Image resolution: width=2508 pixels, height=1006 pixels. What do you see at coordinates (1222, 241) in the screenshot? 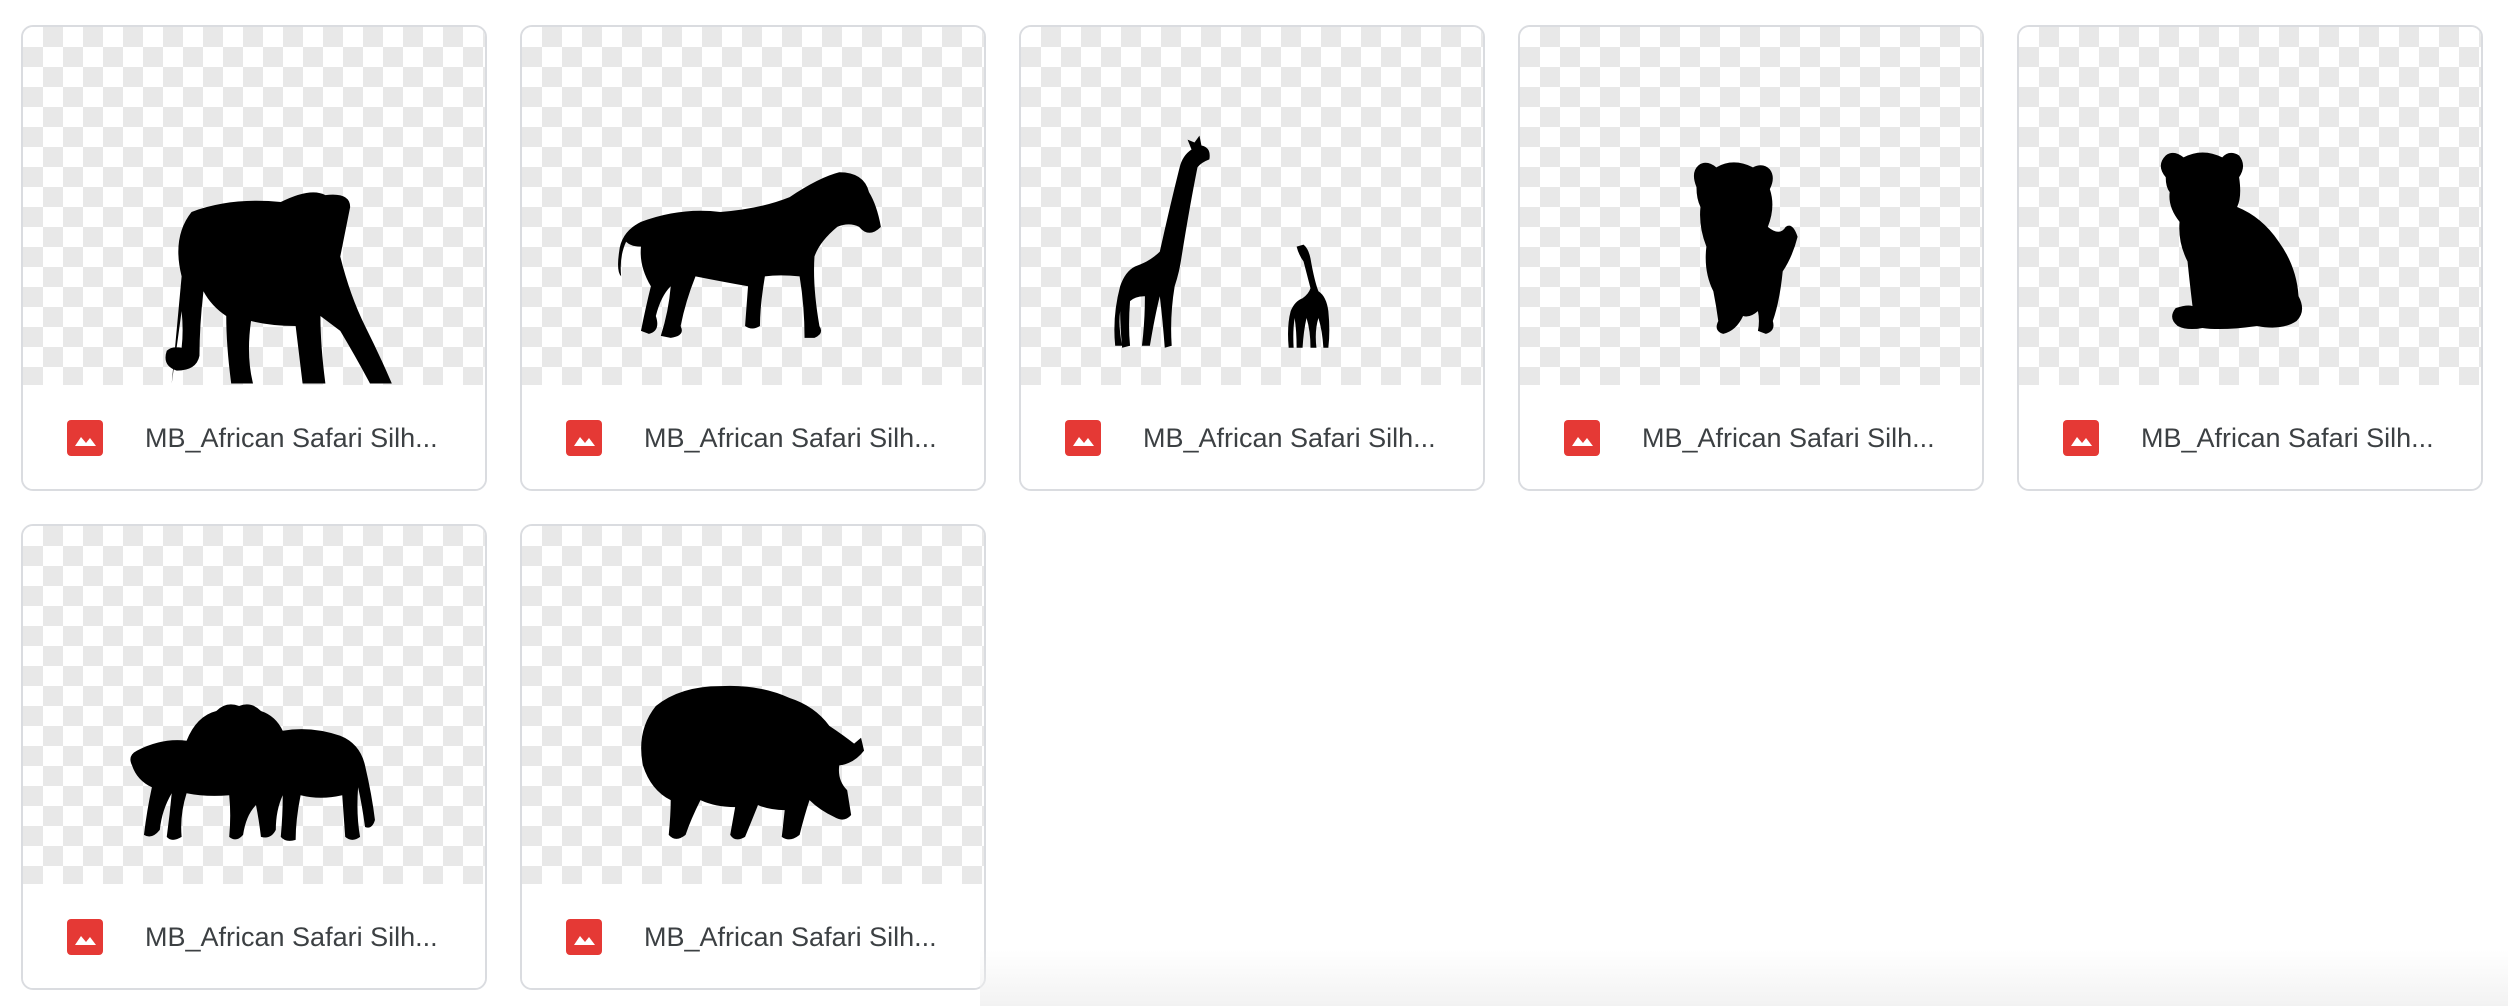
I see `giraffes-silhouette` at bounding box center [1222, 241].